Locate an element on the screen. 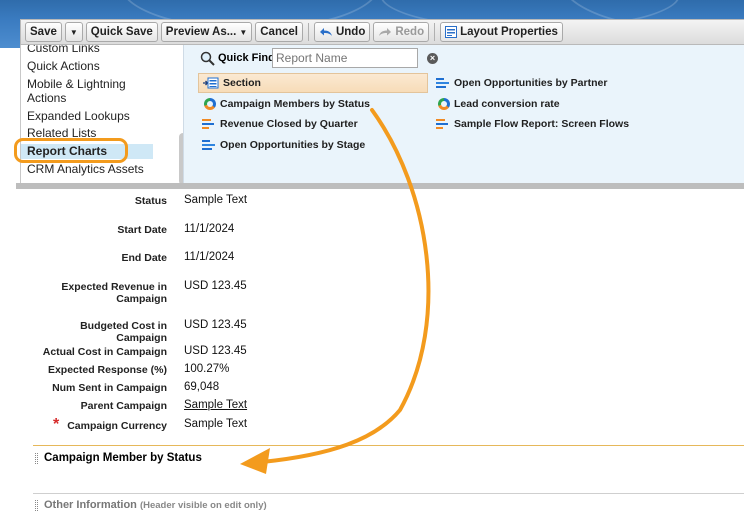  field-label-expected-revenue: Expected Revenue in Campaign is located at coordinates (114, 293).